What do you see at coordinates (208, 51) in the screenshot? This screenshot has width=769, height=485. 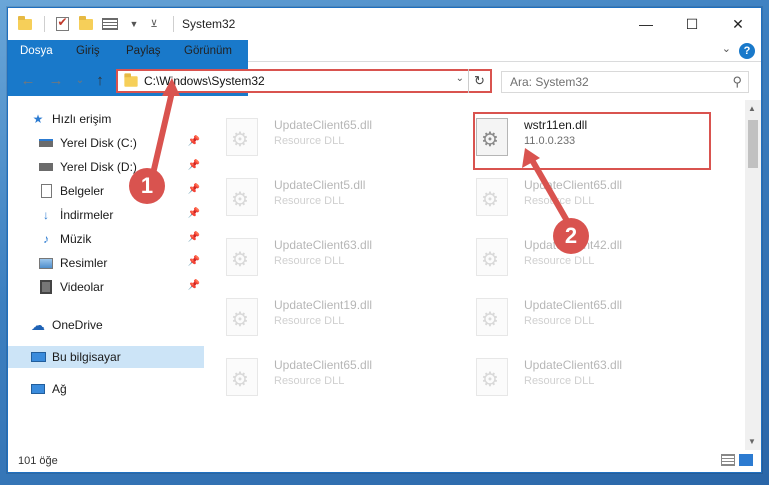 I see `tab-gorunum: Görünüm` at bounding box center [208, 51].